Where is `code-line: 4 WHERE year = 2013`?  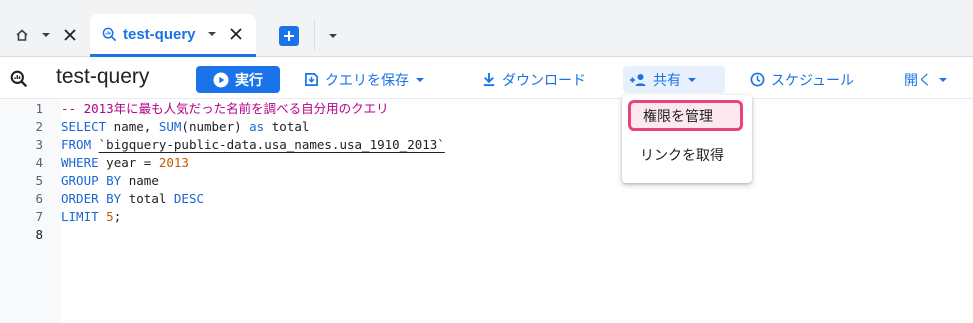
code-line: 4 WHERE year = 2013 is located at coordinates (486, 163).